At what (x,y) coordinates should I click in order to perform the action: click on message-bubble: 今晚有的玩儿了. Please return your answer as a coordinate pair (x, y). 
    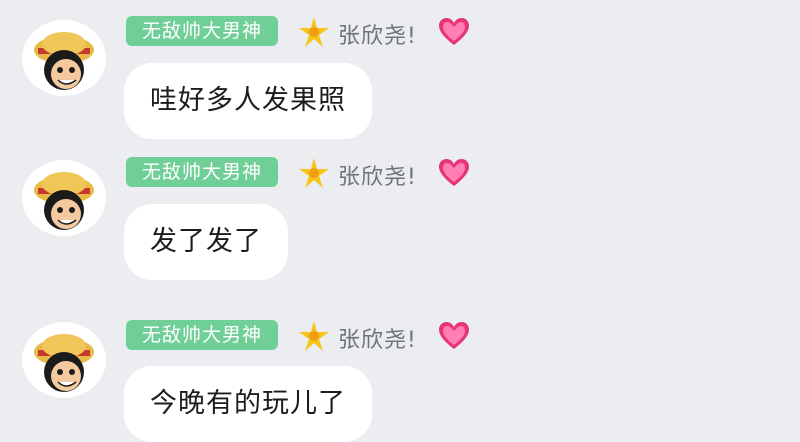
    Looking at the image, I should click on (248, 404).